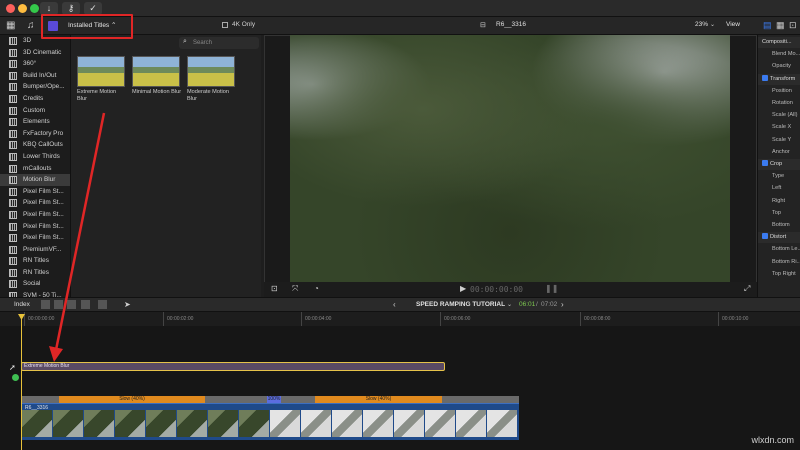 This screenshot has width=800, height=450. What do you see at coordinates (77, 237) in the screenshot?
I see `annotation-arrow` at bounding box center [77, 237].